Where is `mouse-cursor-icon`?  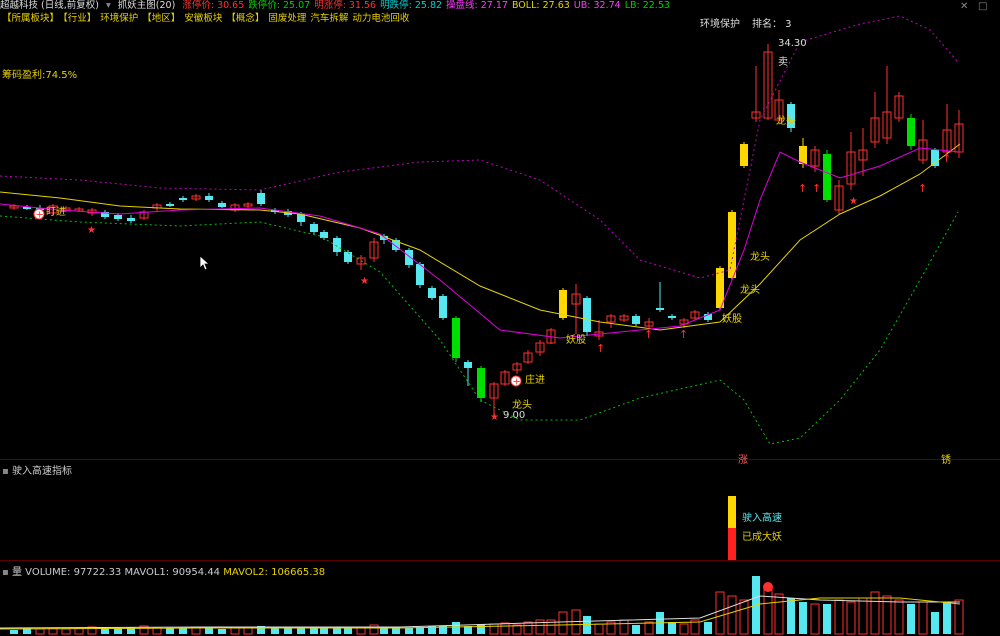
mouse-cursor-icon is located at coordinates (205, 264).